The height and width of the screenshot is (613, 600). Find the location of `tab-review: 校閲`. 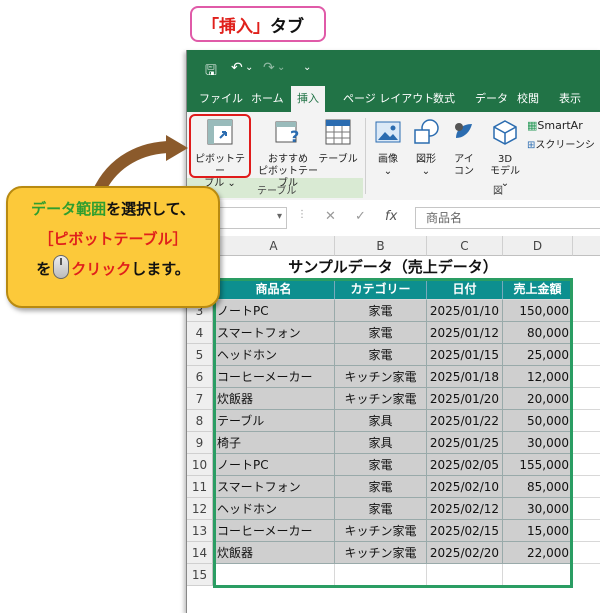

tab-review: 校閲 is located at coordinates (528, 99).